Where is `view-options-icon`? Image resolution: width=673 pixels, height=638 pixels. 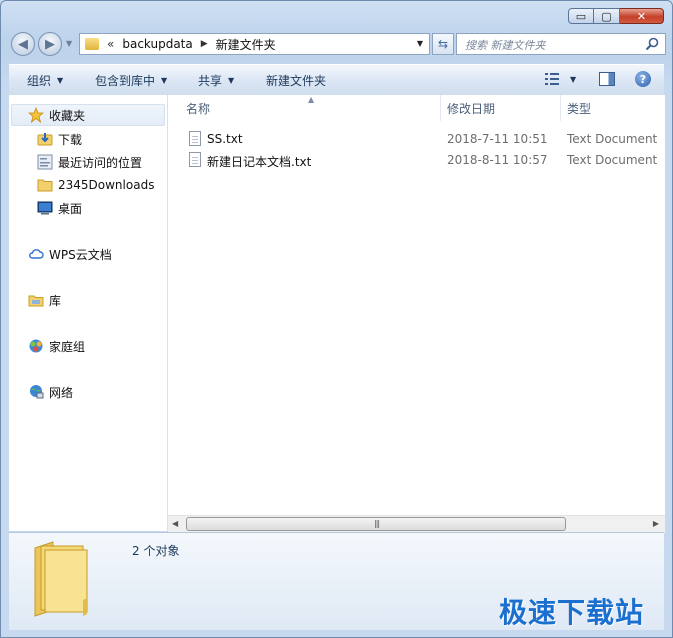
view-options-icon is located at coordinates (552, 79).